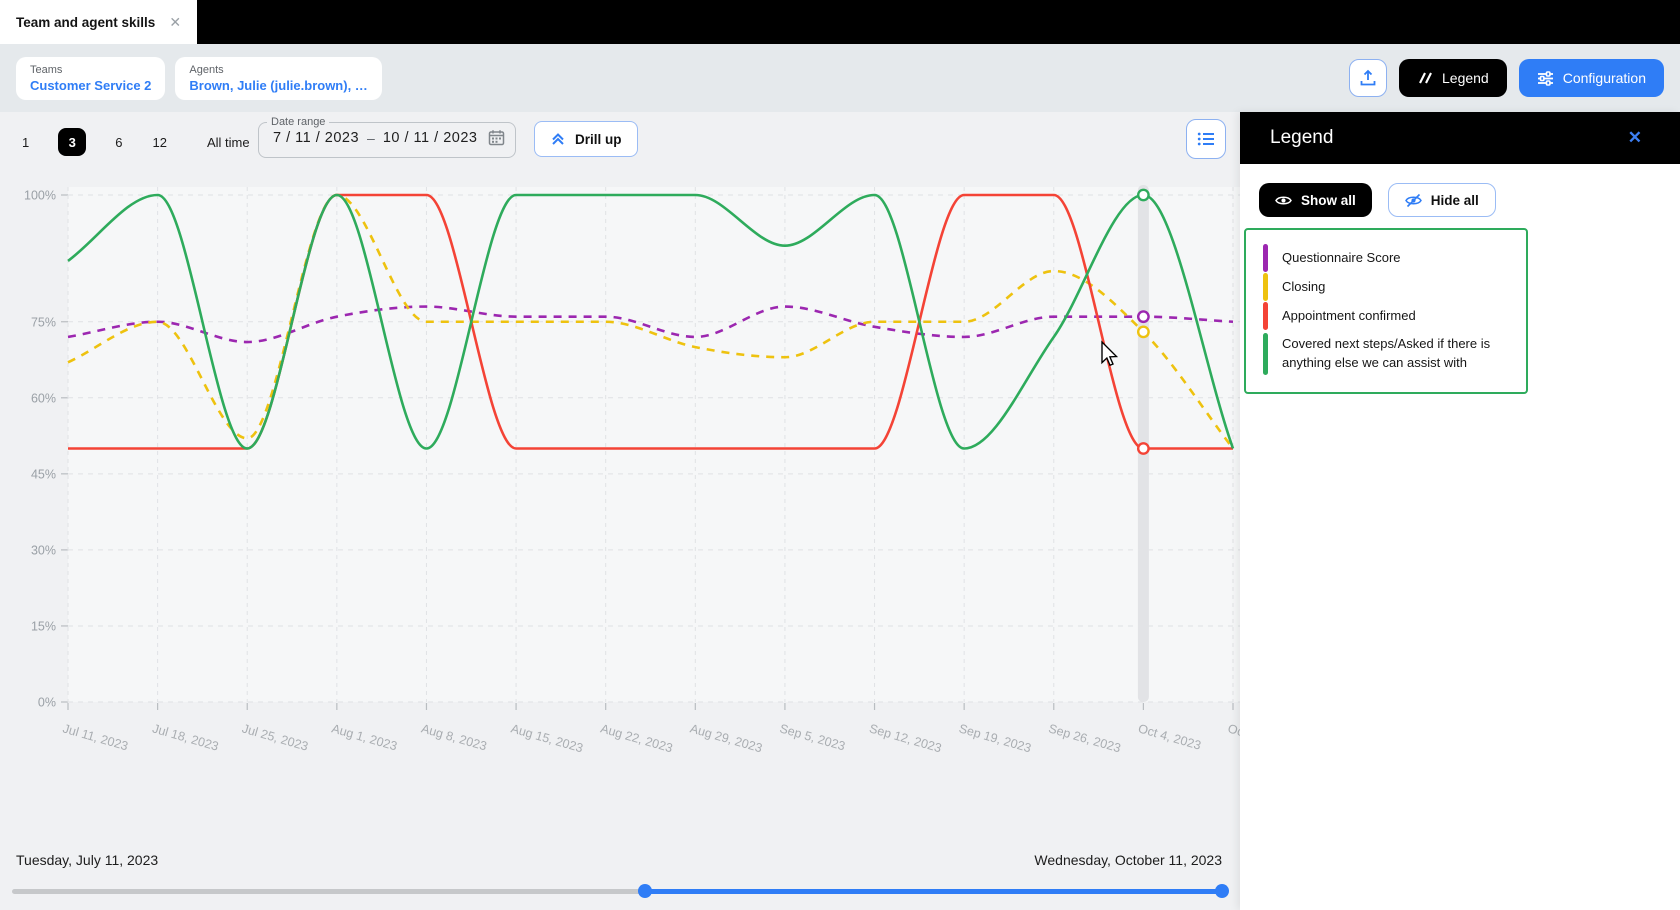  I want to click on drill-up-button: Drill up, so click(586, 139).